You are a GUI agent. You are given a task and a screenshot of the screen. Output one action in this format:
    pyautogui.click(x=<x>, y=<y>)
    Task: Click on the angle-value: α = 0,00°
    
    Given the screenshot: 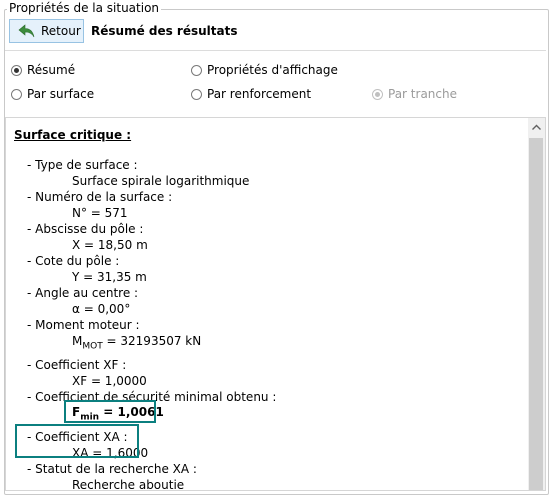 What is the action you would take?
    pyautogui.click(x=101, y=309)
    